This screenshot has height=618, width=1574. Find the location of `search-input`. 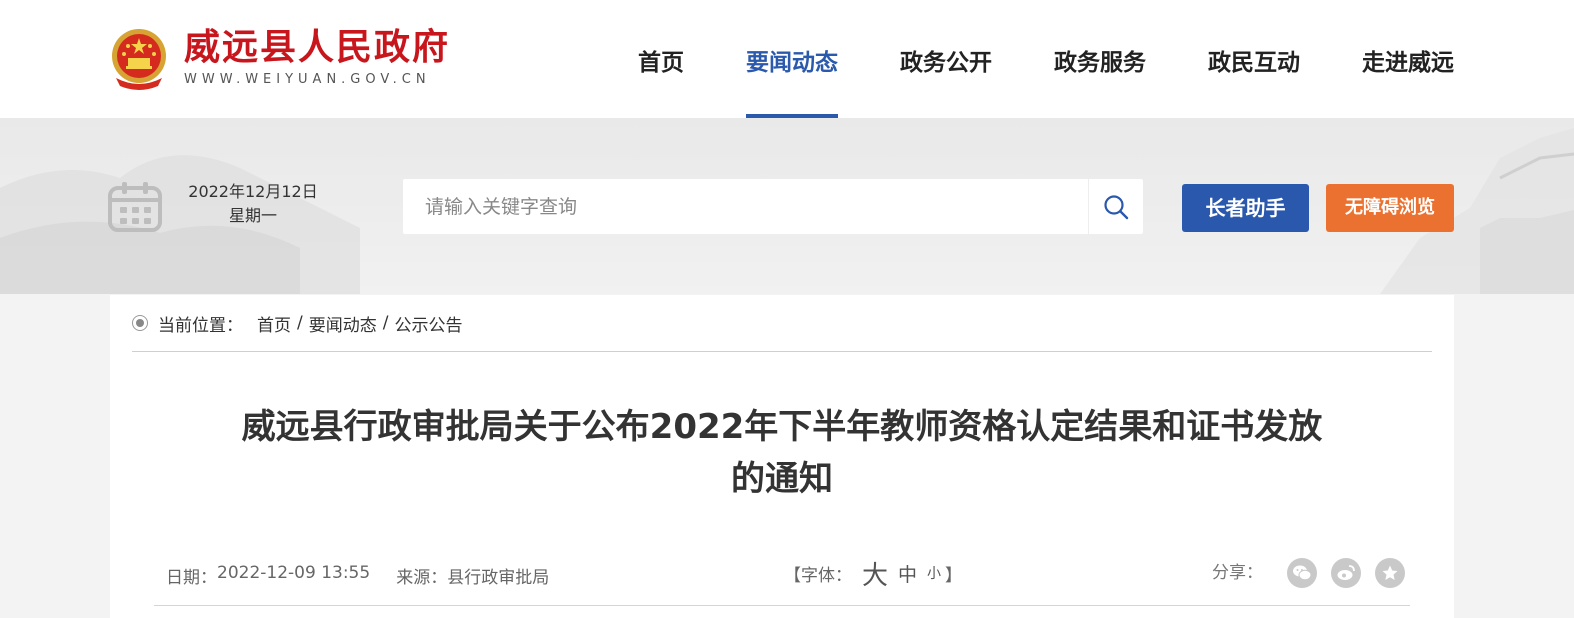

search-input is located at coordinates (746, 206).